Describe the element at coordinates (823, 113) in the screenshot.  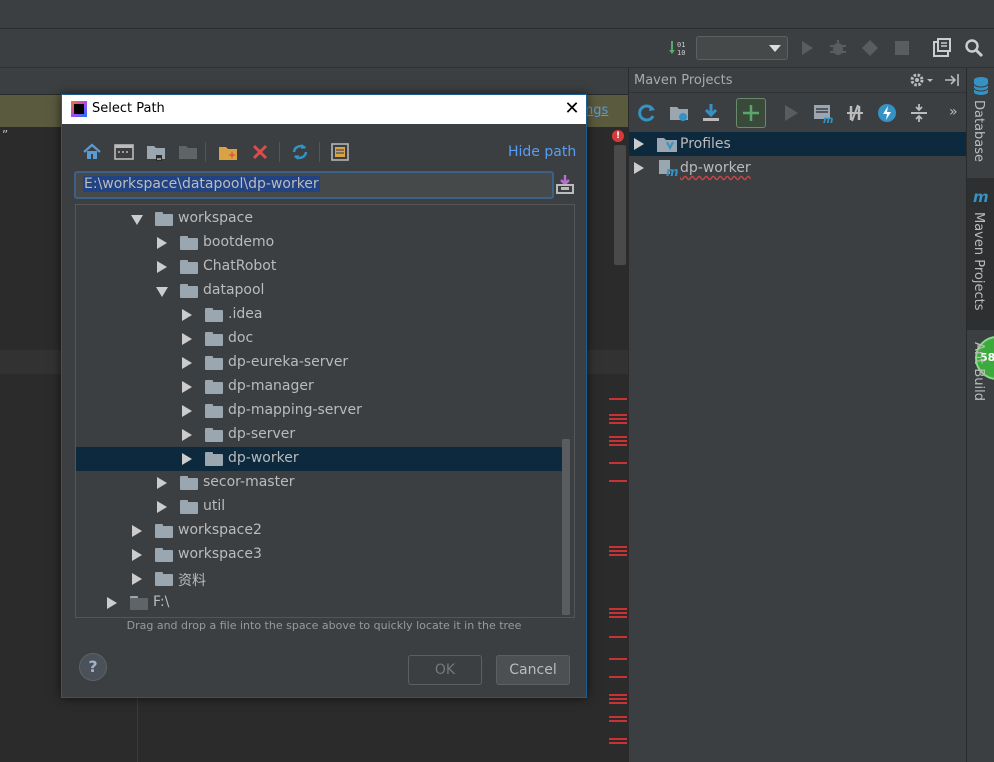
I see `execute-goal-icon: m` at that location.